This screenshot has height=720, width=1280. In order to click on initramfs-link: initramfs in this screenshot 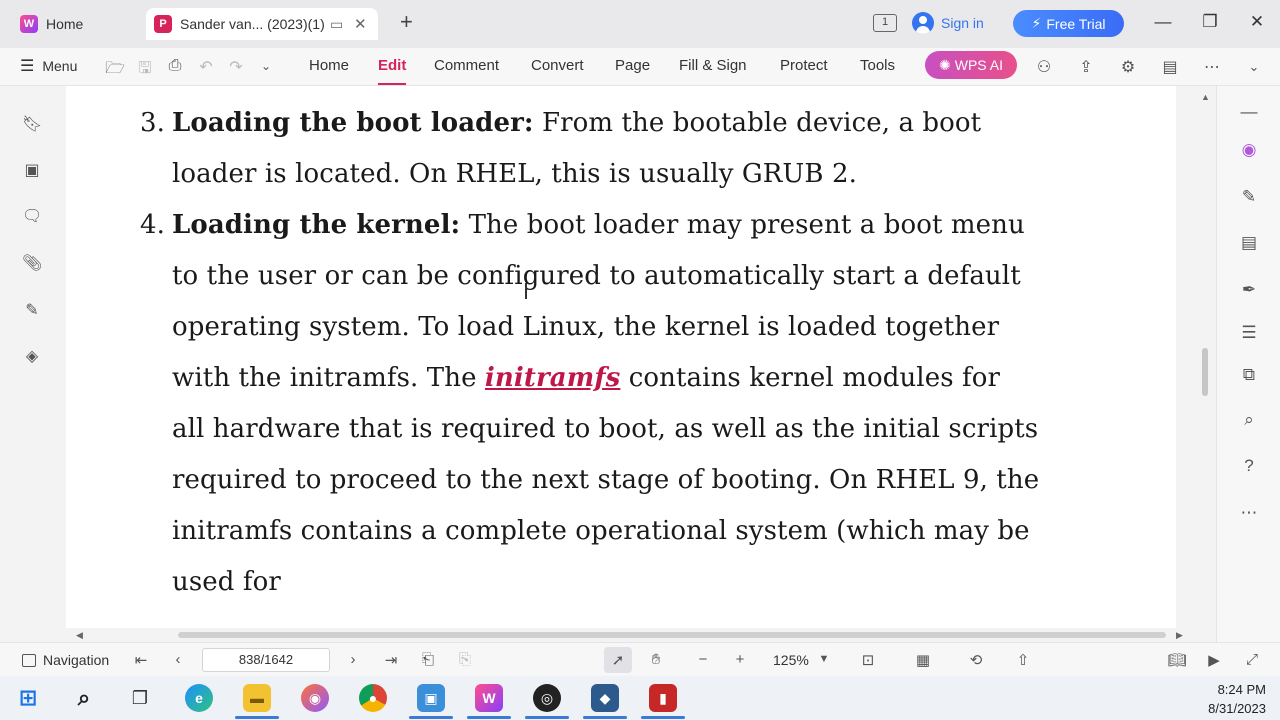, I will do `click(552, 378)`.